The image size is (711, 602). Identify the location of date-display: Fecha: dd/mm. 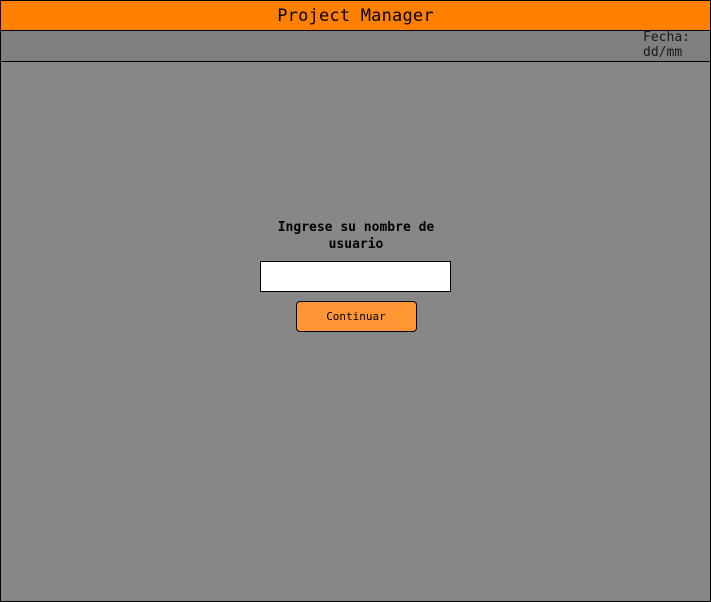
(666, 45).